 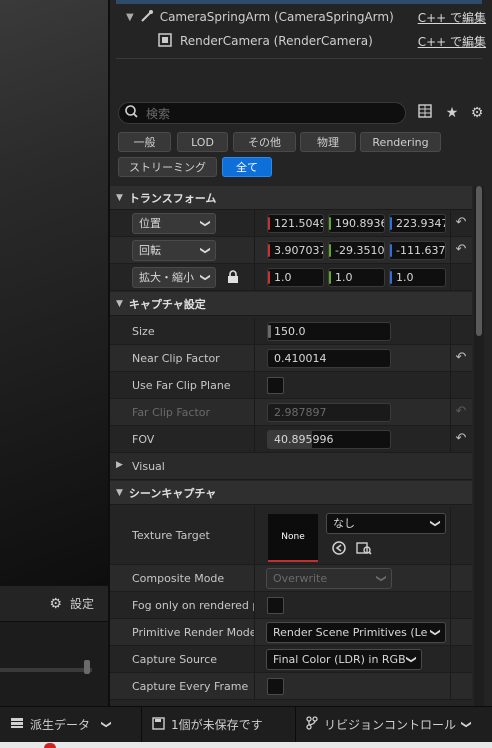 What do you see at coordinates (417, 250) in the screenshot?
I see `rotation-z-field: -111.637` at bounding box center [417, 250].